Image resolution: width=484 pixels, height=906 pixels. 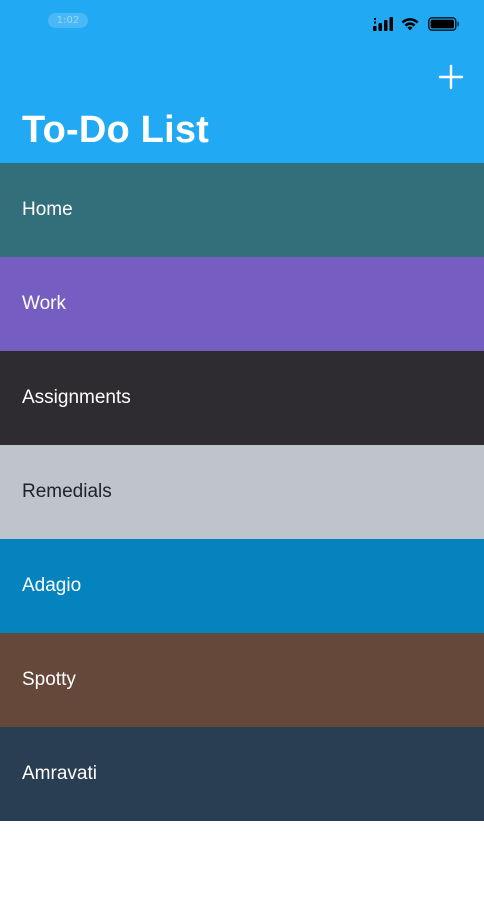 I want to click on category-label: Work, so click(x=44, y=303).